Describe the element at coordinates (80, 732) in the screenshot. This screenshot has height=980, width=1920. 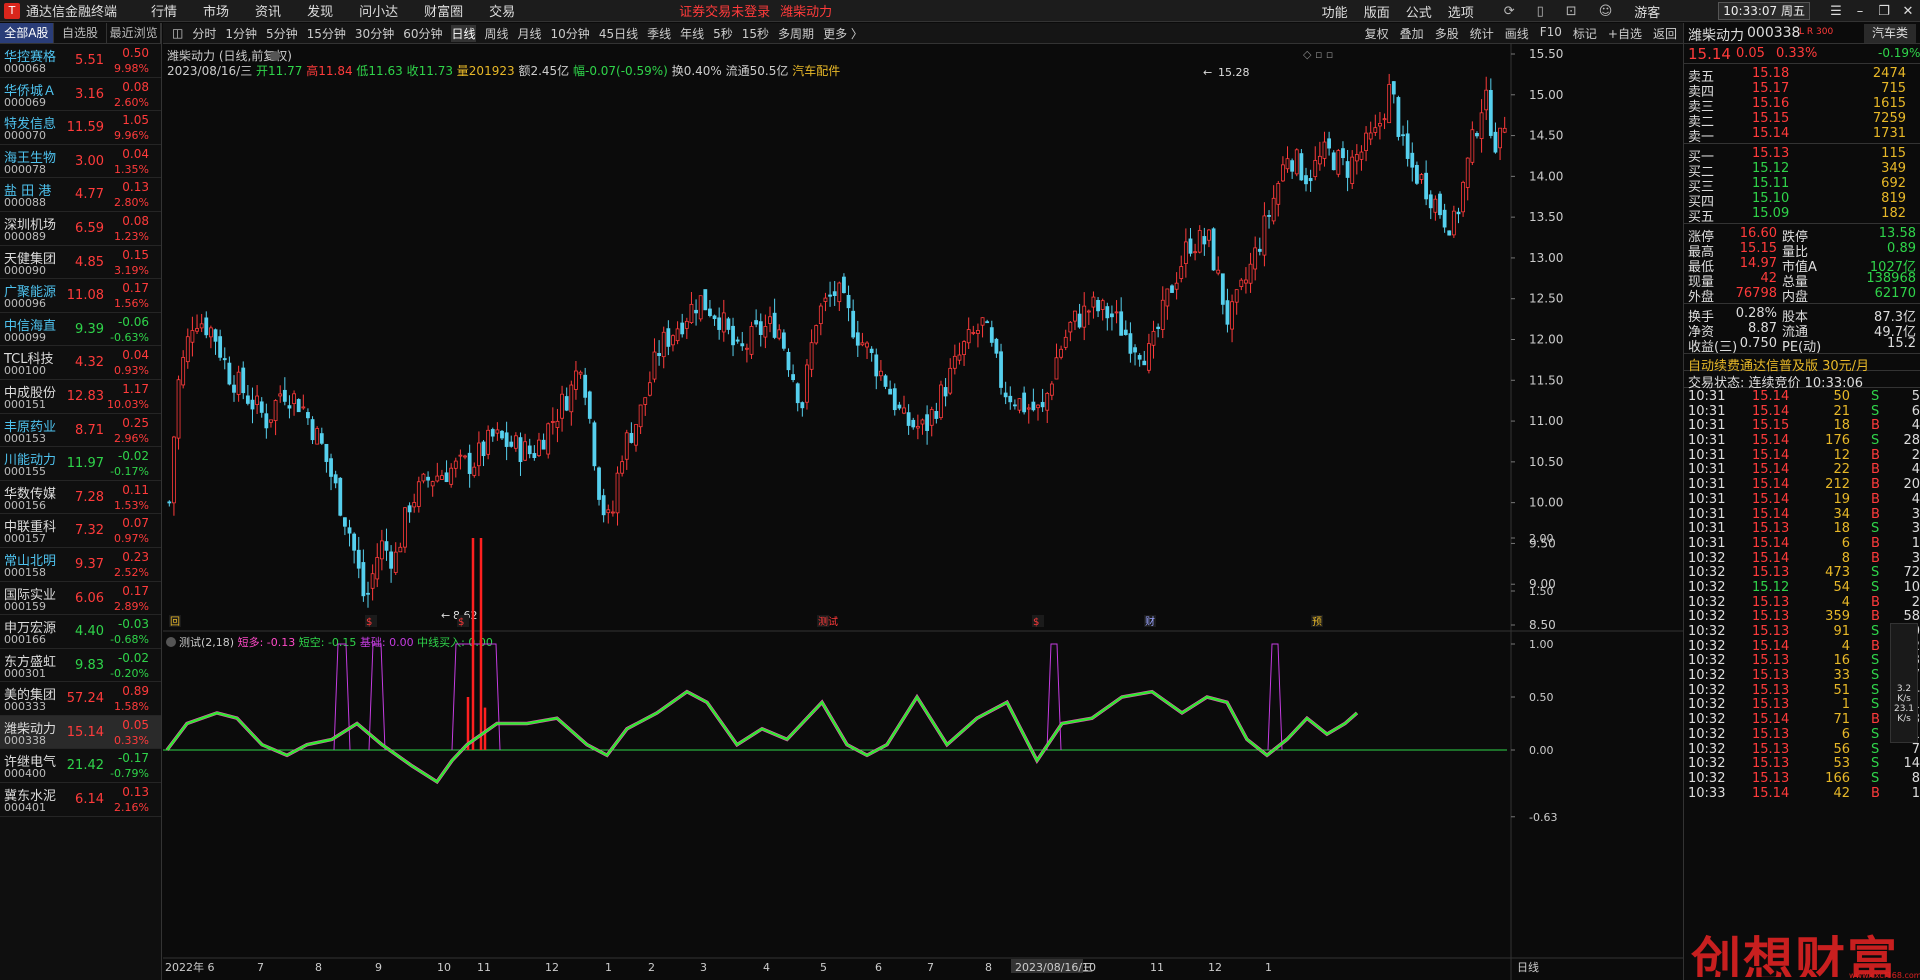
I see `stock-row: 潍柴动力 000338 15.14 0.05 0.33%` at that location.